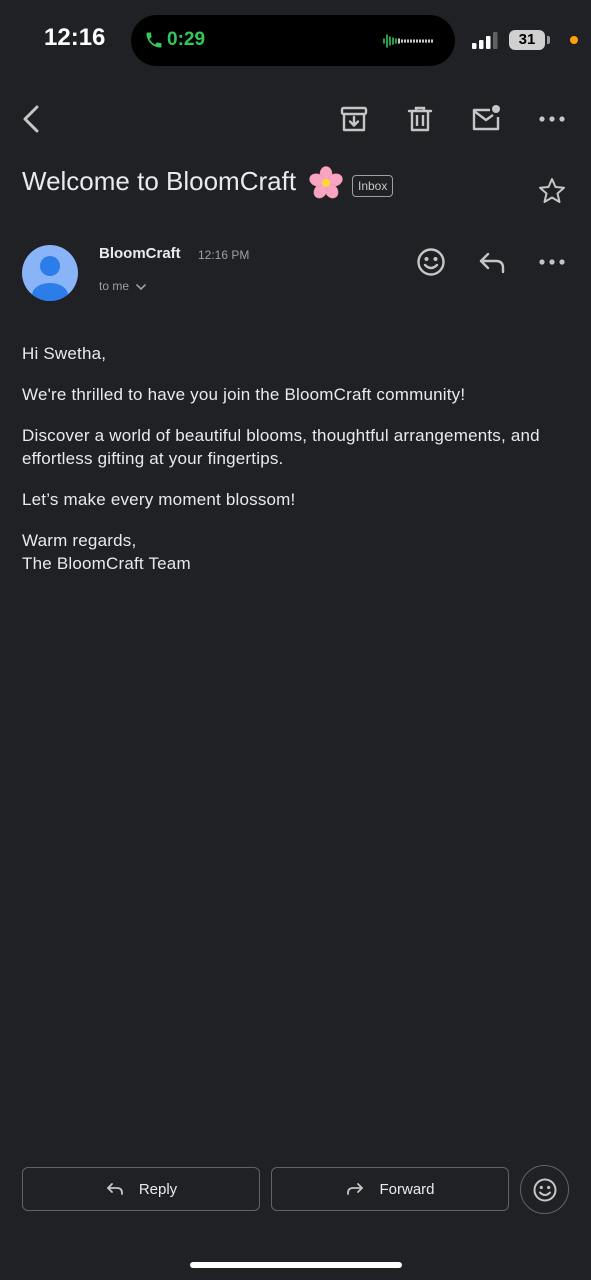 The image size is (591, 1280). I want to click on cherry-blossom-icon, so click(326, 182).